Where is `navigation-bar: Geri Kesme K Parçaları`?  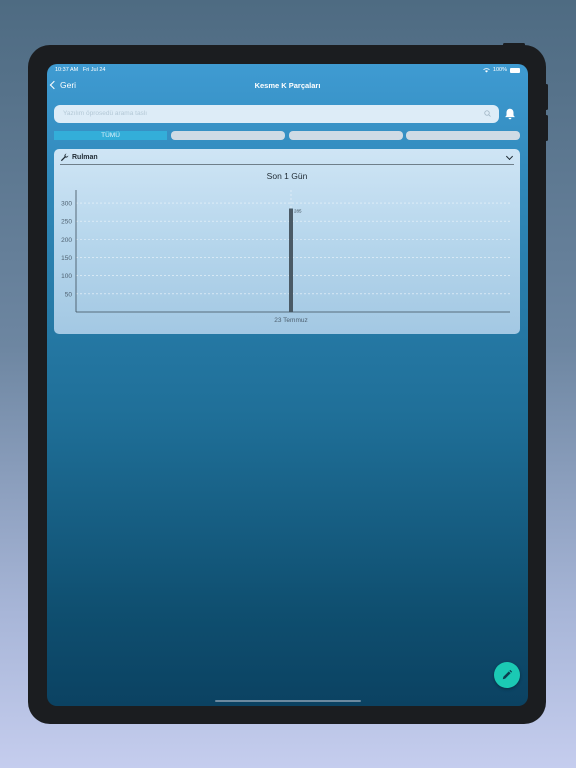 navigation-bar: Geri Kesme K Parçaları is located at coordinates (287, 86).